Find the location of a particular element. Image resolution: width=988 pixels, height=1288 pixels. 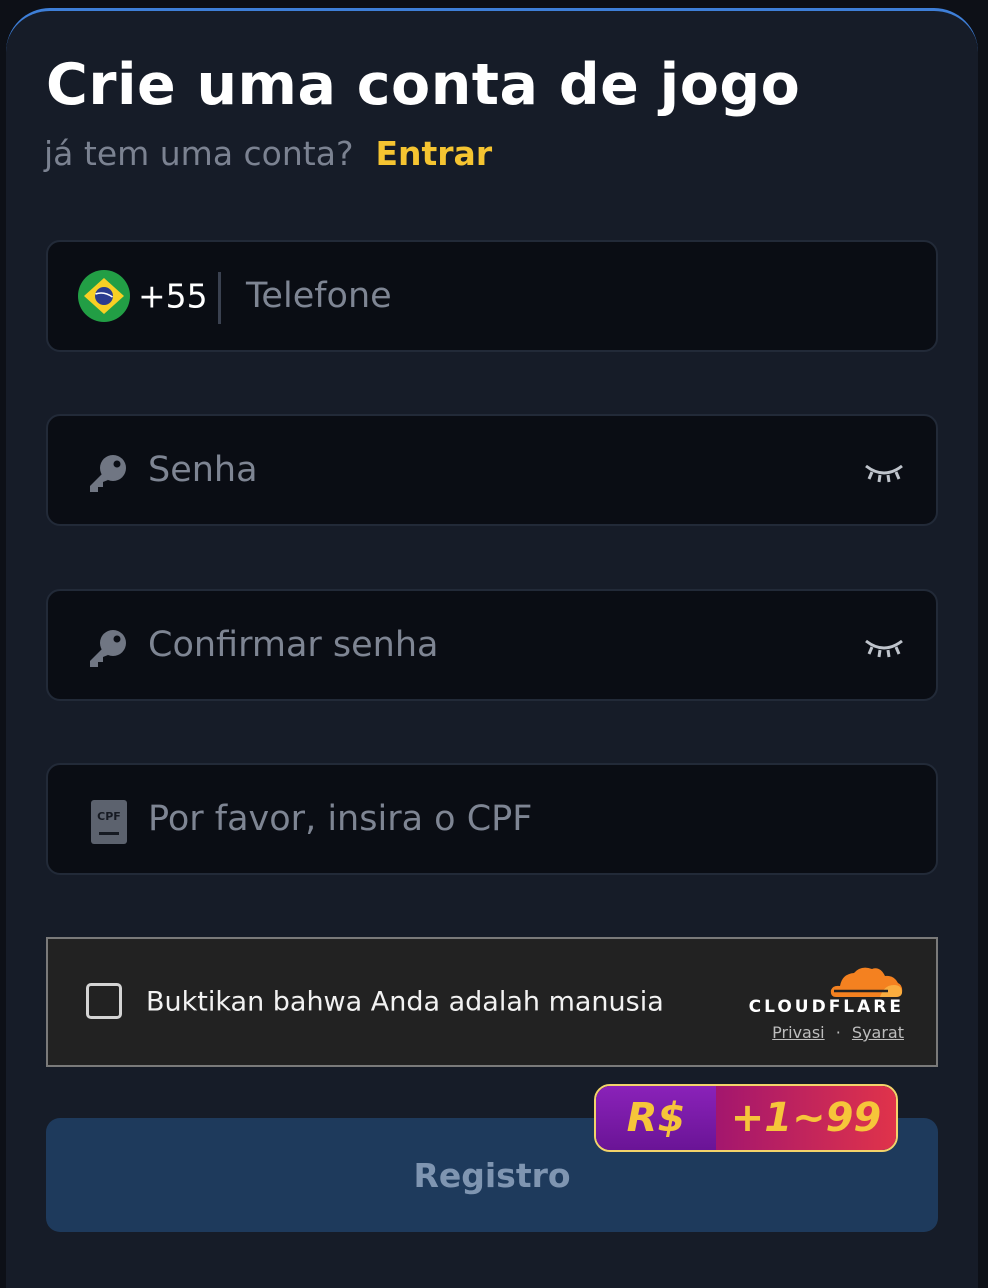

confirm-password-field: Confirmar senha is located at coordinates (492, 645).